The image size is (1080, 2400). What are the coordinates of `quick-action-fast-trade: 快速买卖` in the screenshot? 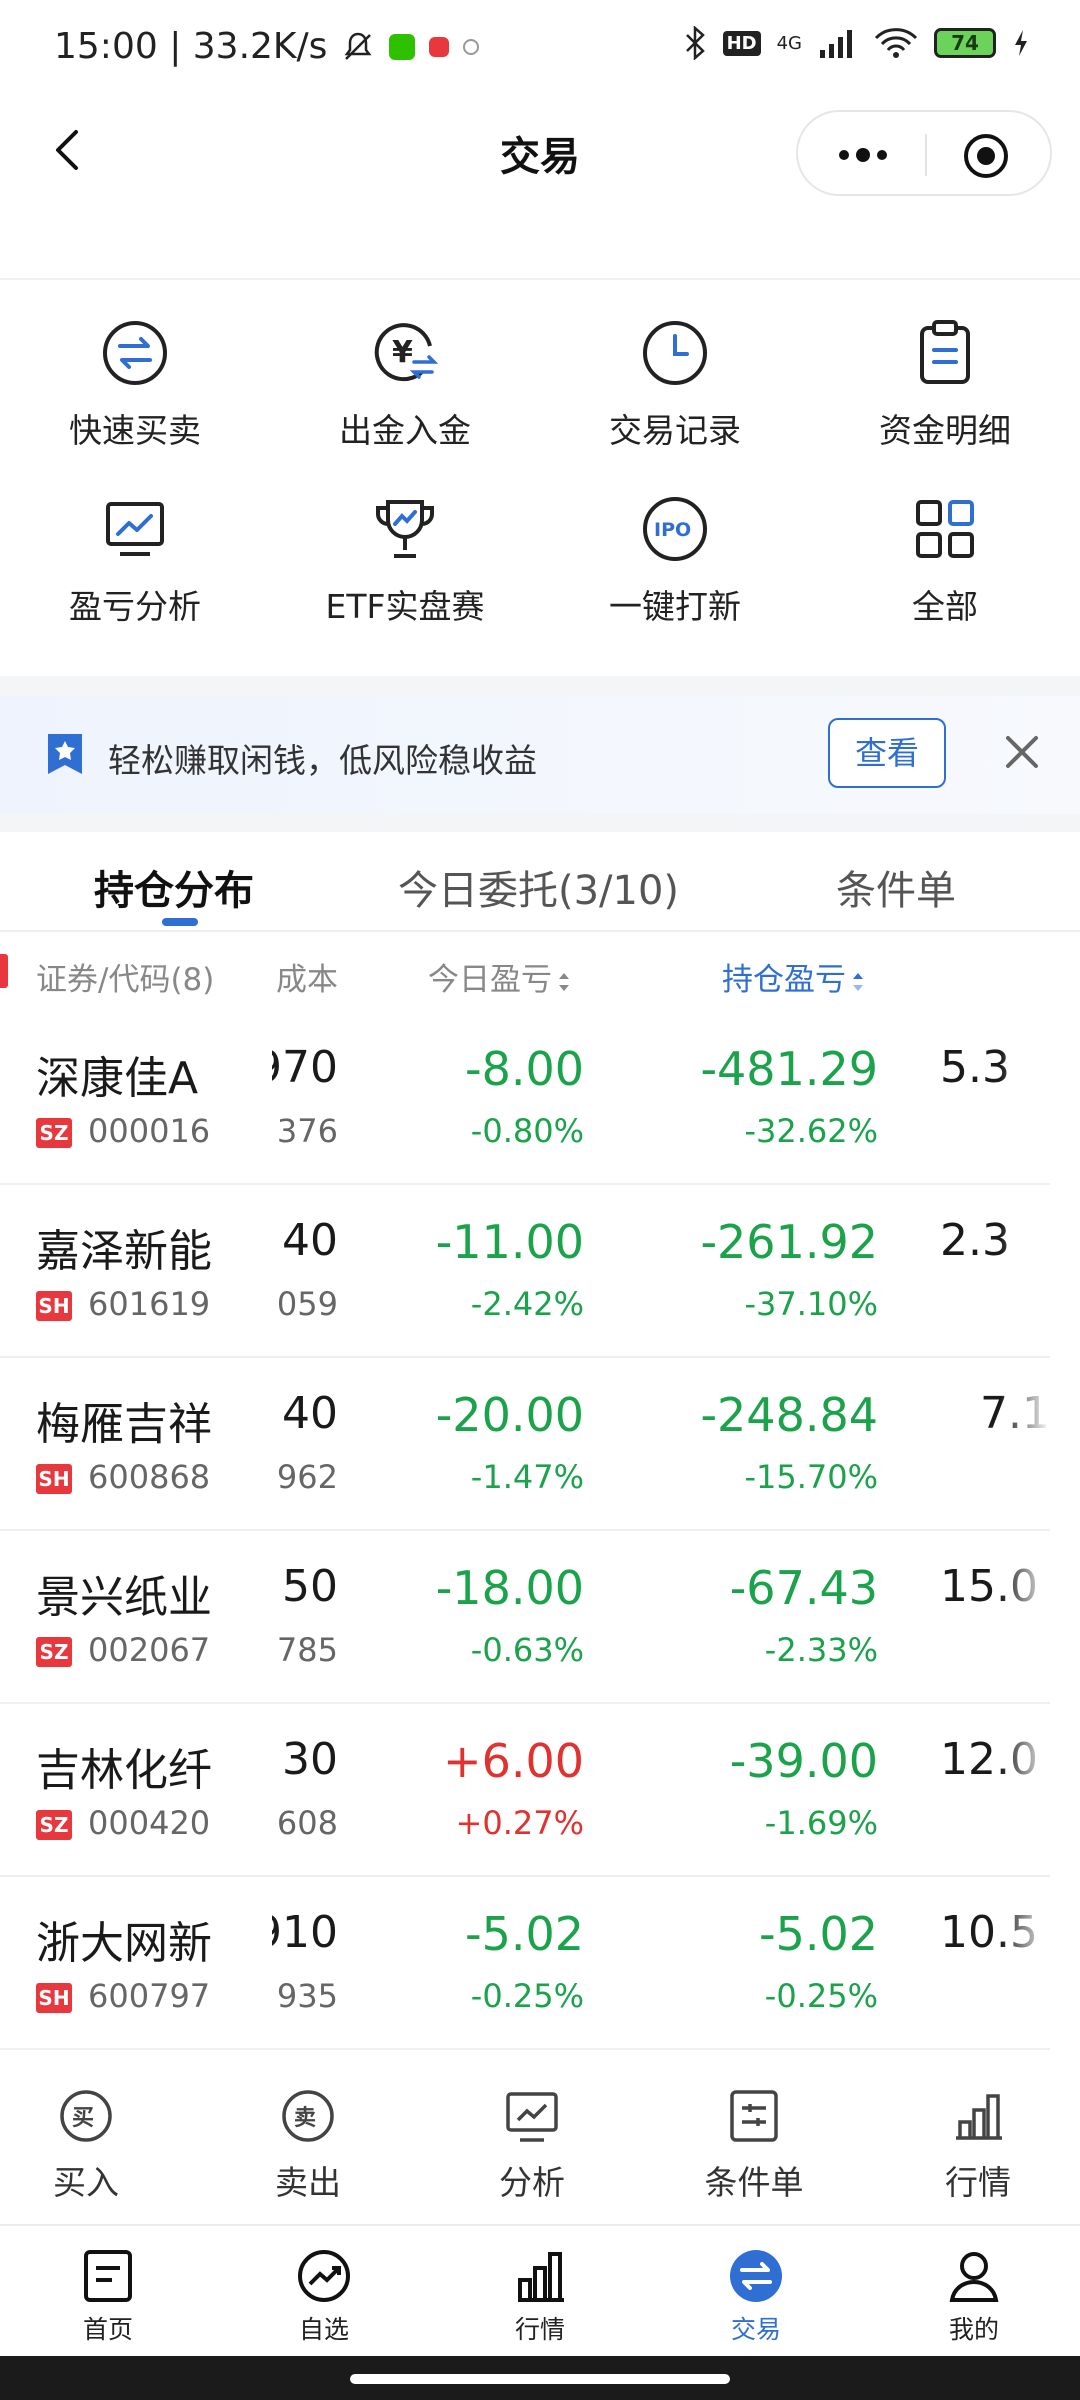 It's located at (135, 398).